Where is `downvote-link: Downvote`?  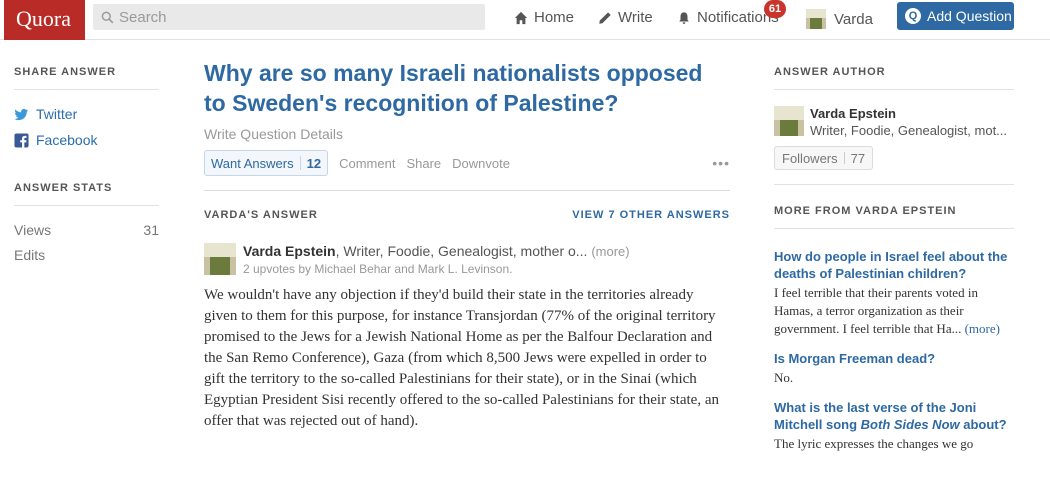 downvote-link: Downvote is located at coordinates (481, 163).